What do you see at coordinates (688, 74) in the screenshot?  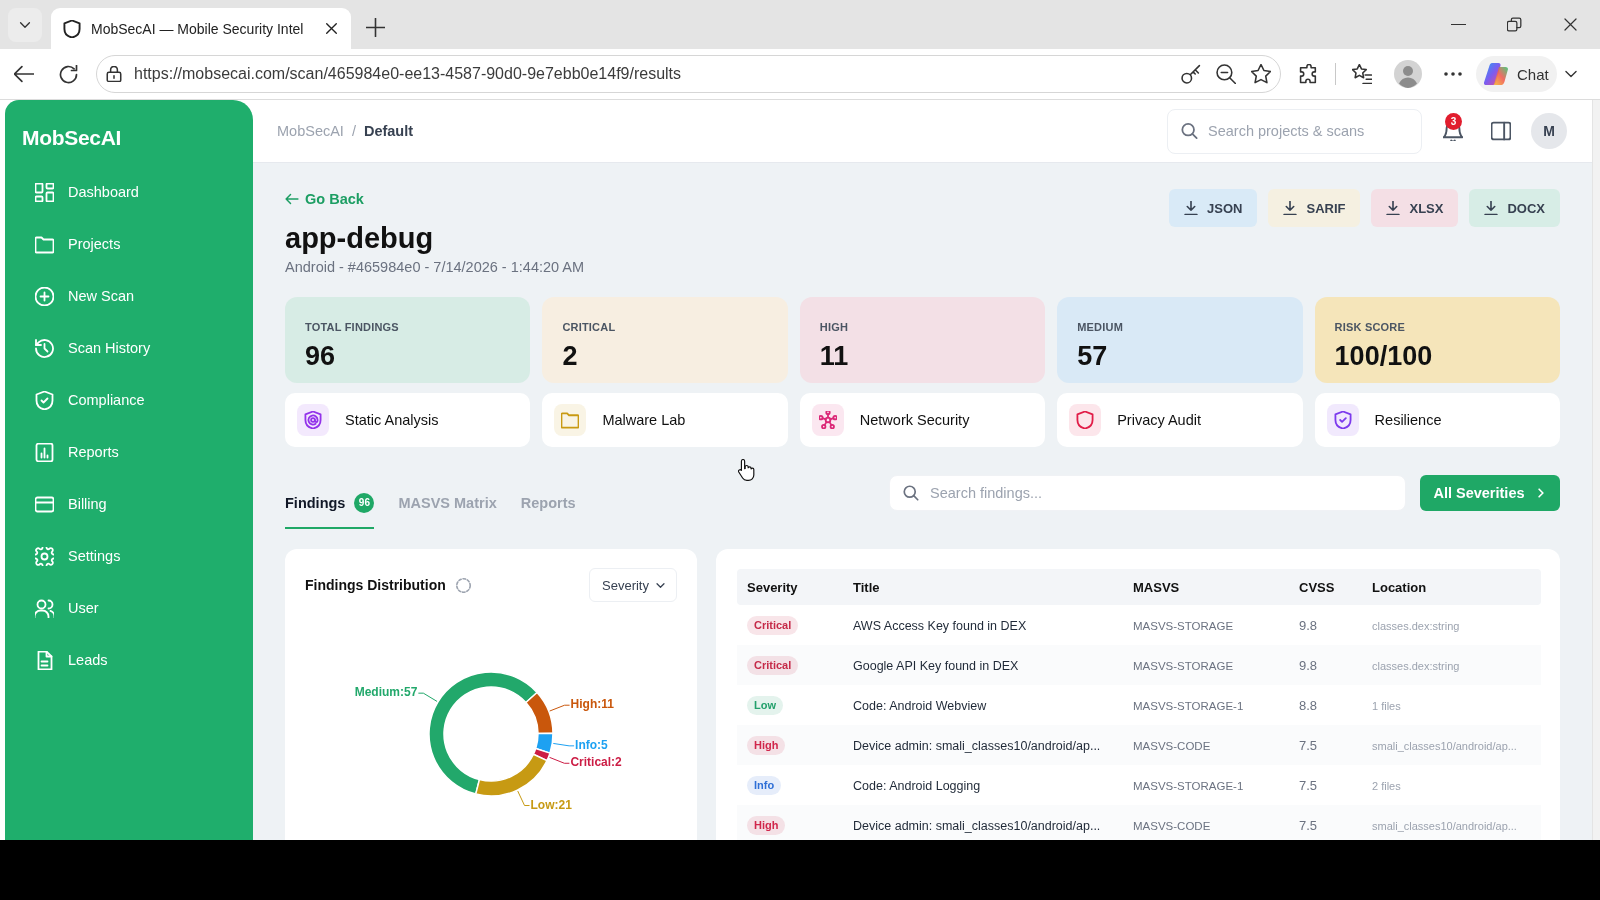 I see `address-bar: https://mobsecai.com/scan/465984e0-ee13-4587-90d0-9e7ebb0e14f9/results` at bounding box center [688, 74].